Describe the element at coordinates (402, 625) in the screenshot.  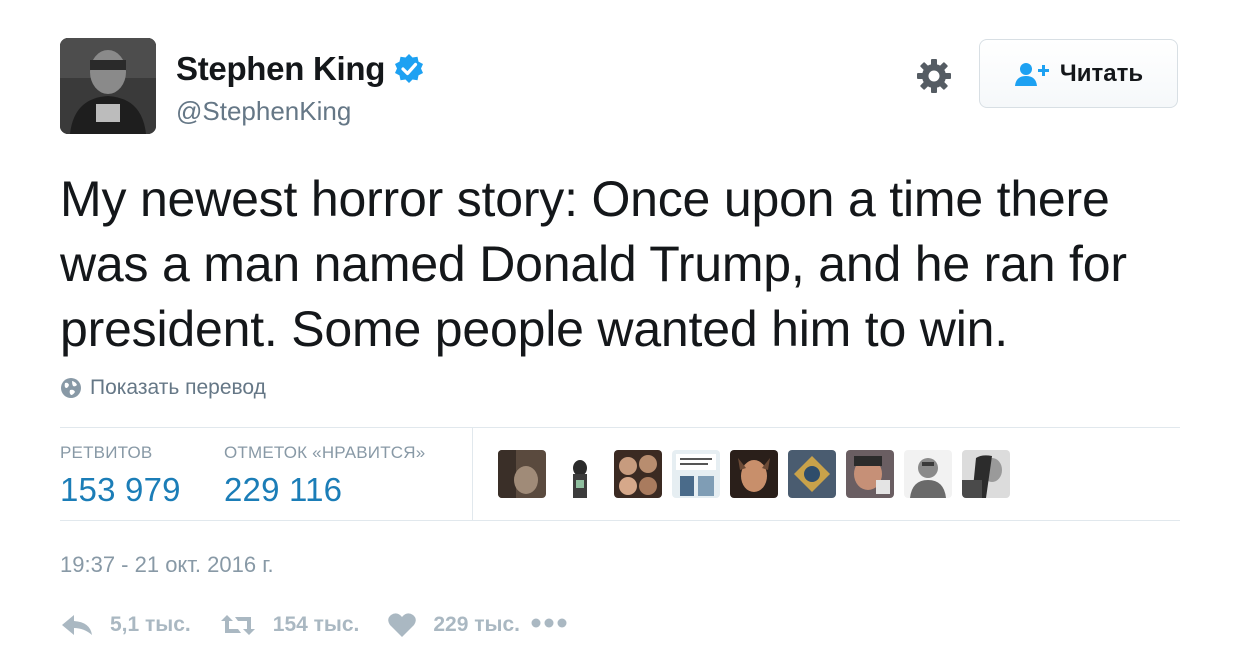
I see `heart-icon` at that location.